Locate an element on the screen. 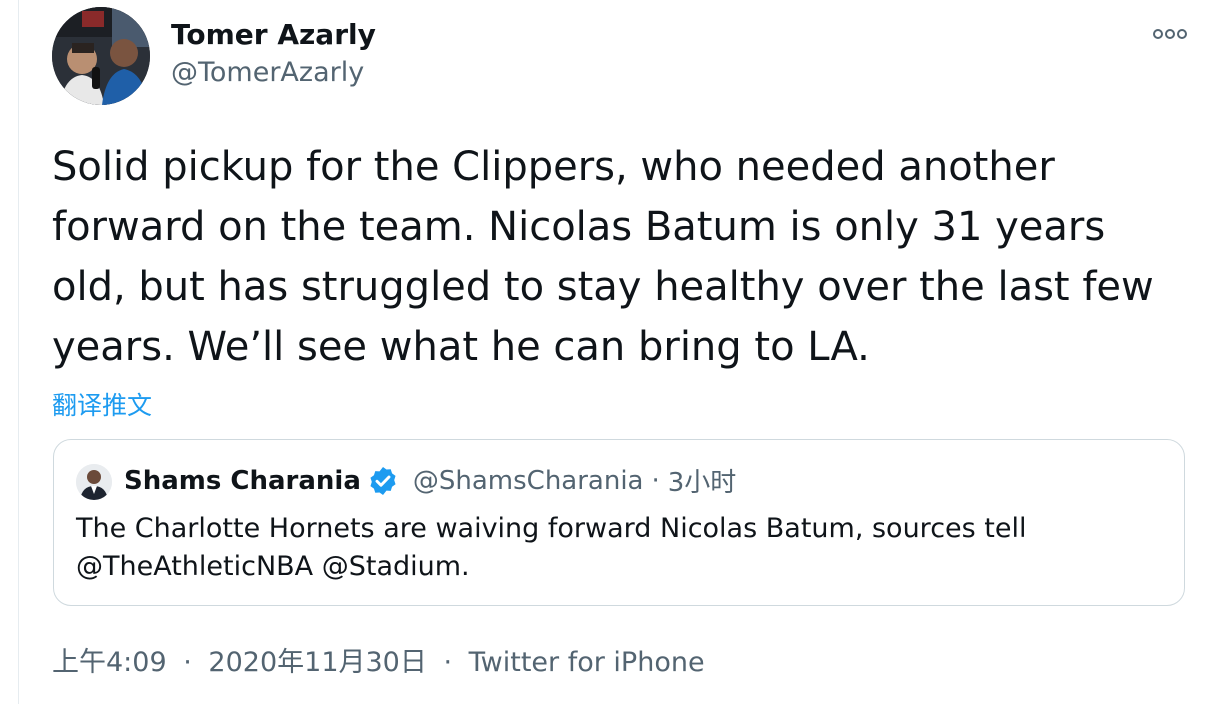 This screenshot has height=704, width=1210. more-horizontal-icon is located at coordinates (1170, 34).